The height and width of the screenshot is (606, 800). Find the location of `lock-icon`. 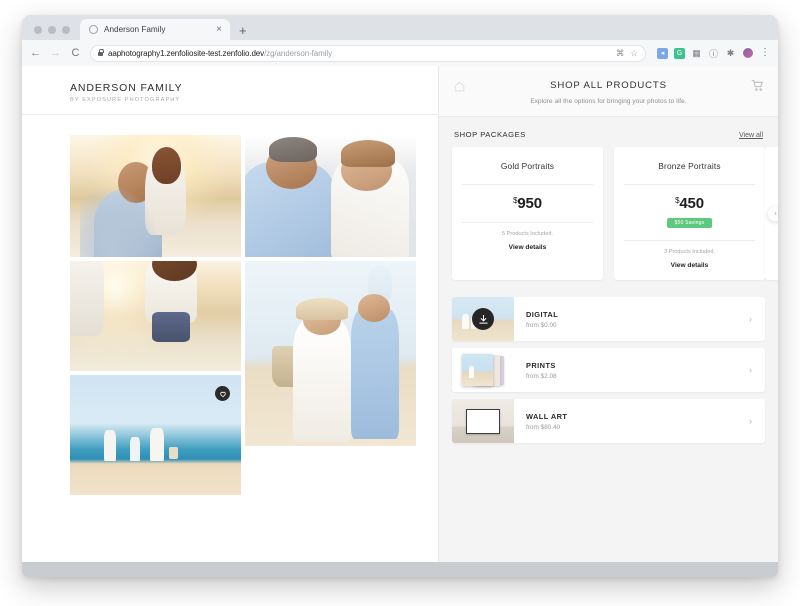

lock-icon is located at coordinates (101, 52).